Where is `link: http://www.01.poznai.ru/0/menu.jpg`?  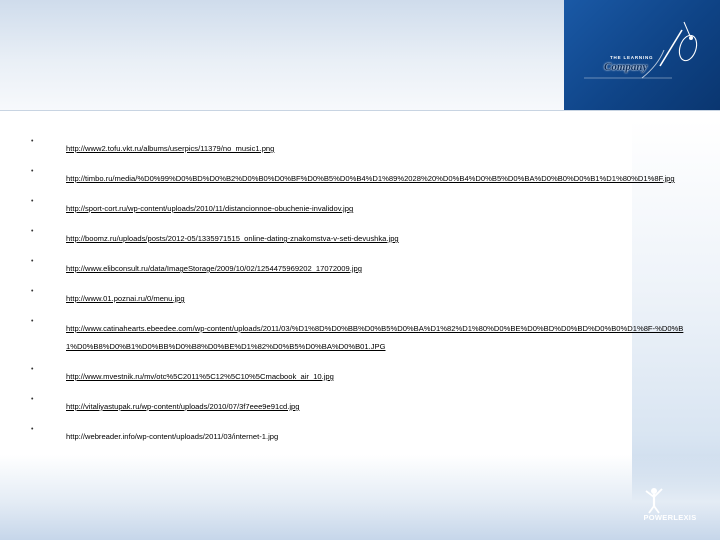 link: http://www.01.poznai.ru/0/menu.jpg is located at coordinates (125, 298).